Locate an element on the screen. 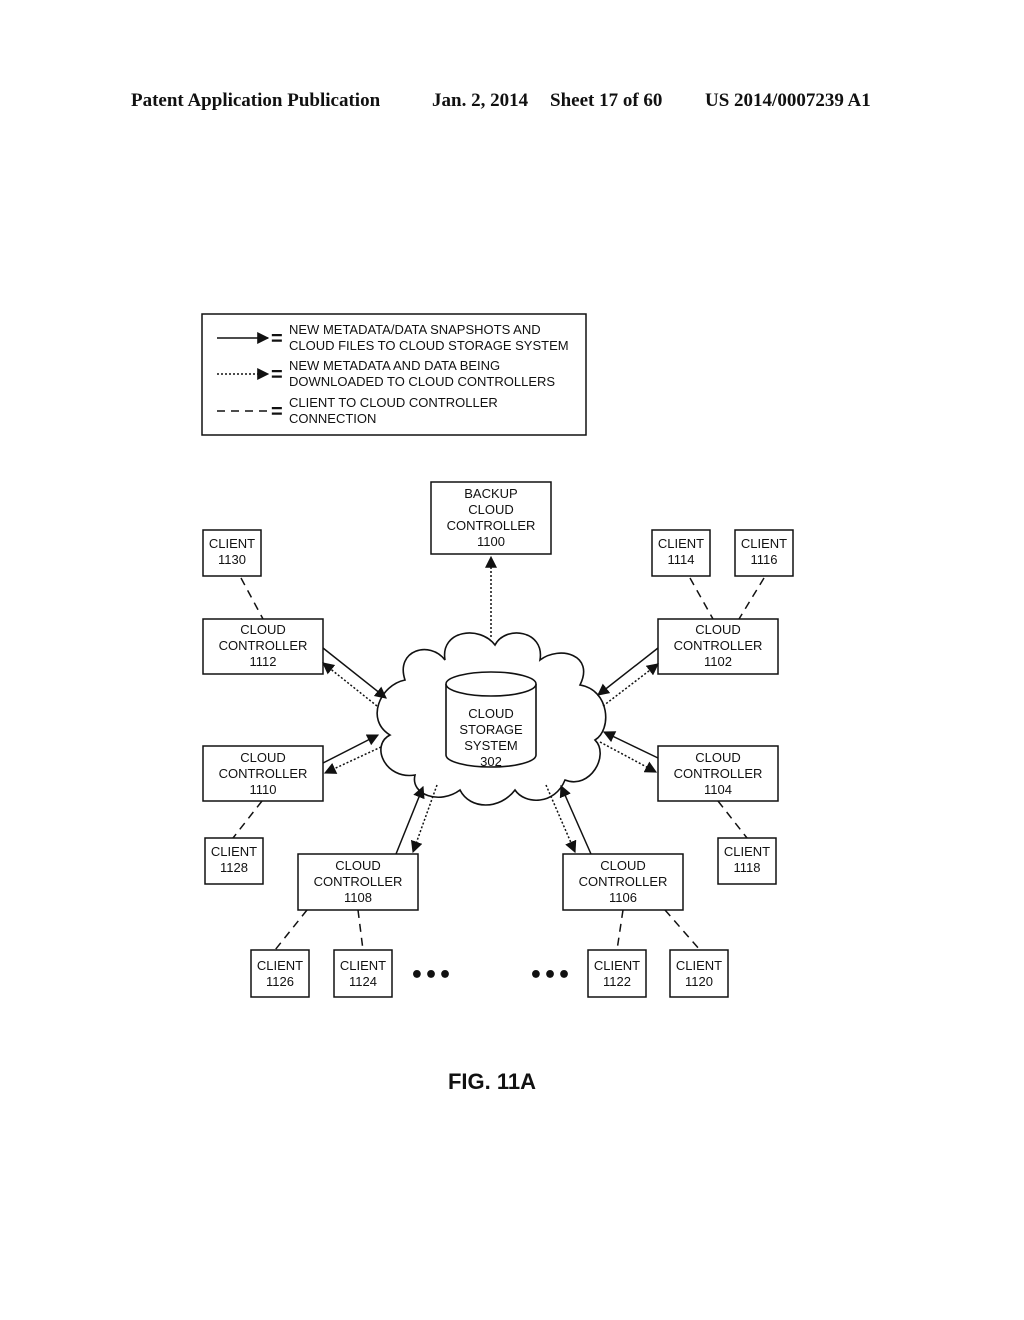 The width and height of the screenshot is (1024, 1320). cloud-controller-1110: CLOUD CONTROLLER 1110 is located at coordinates (263, 773).